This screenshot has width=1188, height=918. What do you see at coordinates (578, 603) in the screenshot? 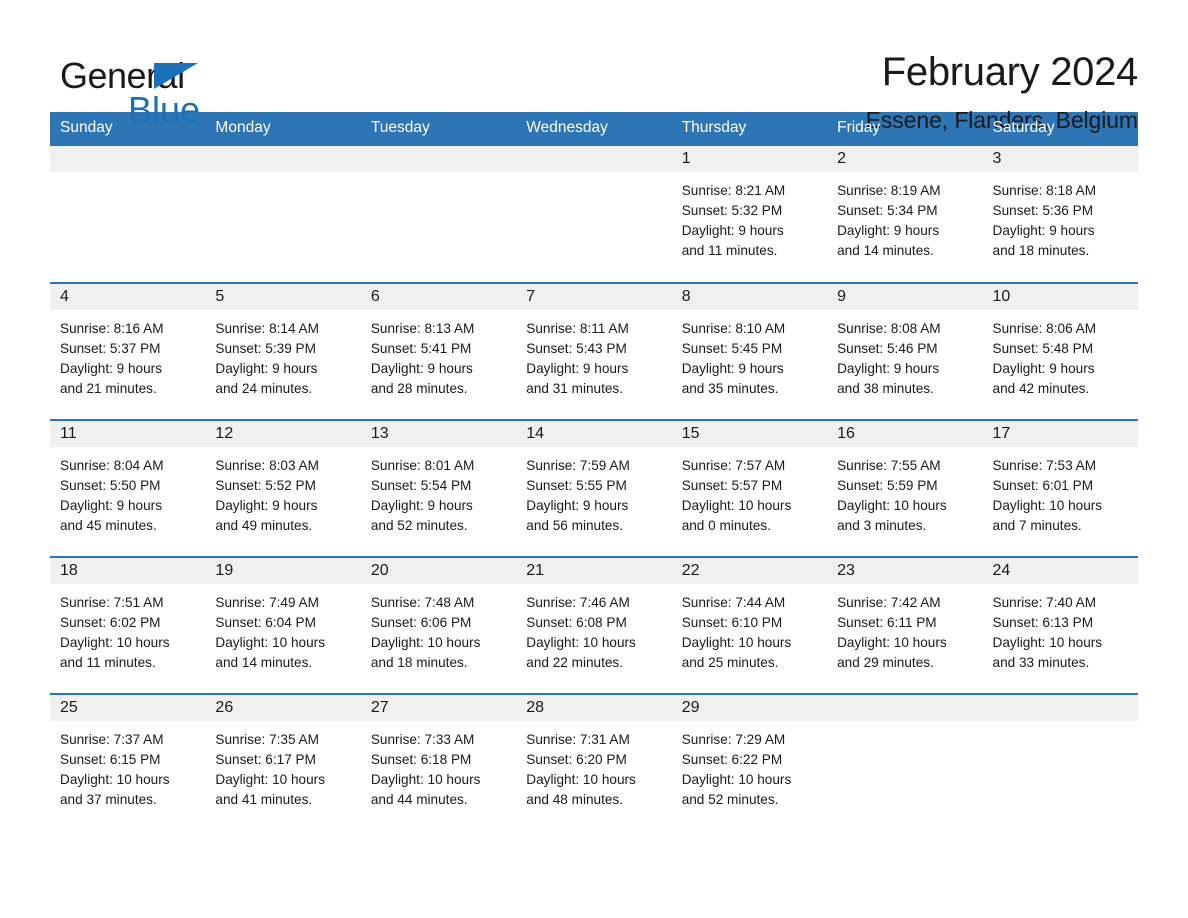
I see `sunrise-text: Sunrise: 7:46 AM` at bounding box center [578, 603].